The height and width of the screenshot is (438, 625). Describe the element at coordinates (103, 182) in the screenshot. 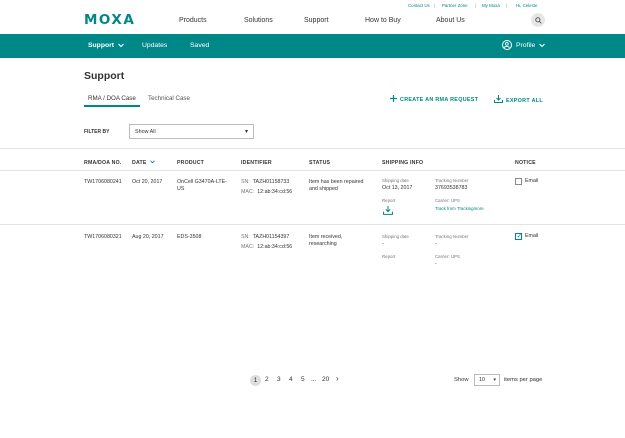

I see `row1-rma: TW1706080241` at that location.